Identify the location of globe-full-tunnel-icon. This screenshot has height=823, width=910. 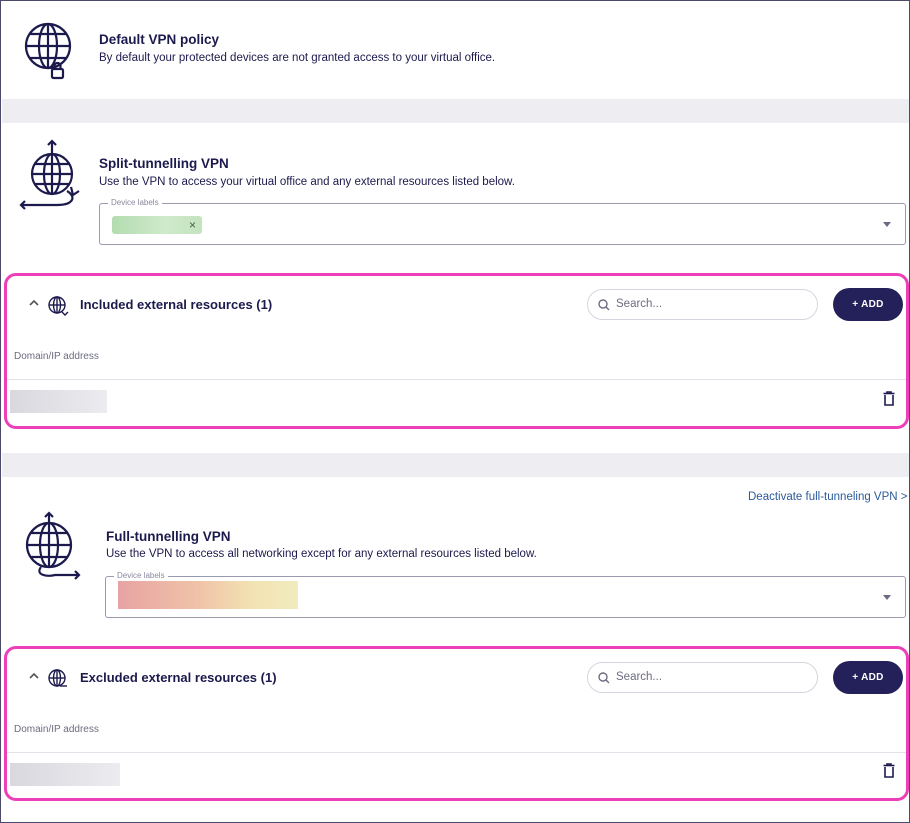
(51, 546).